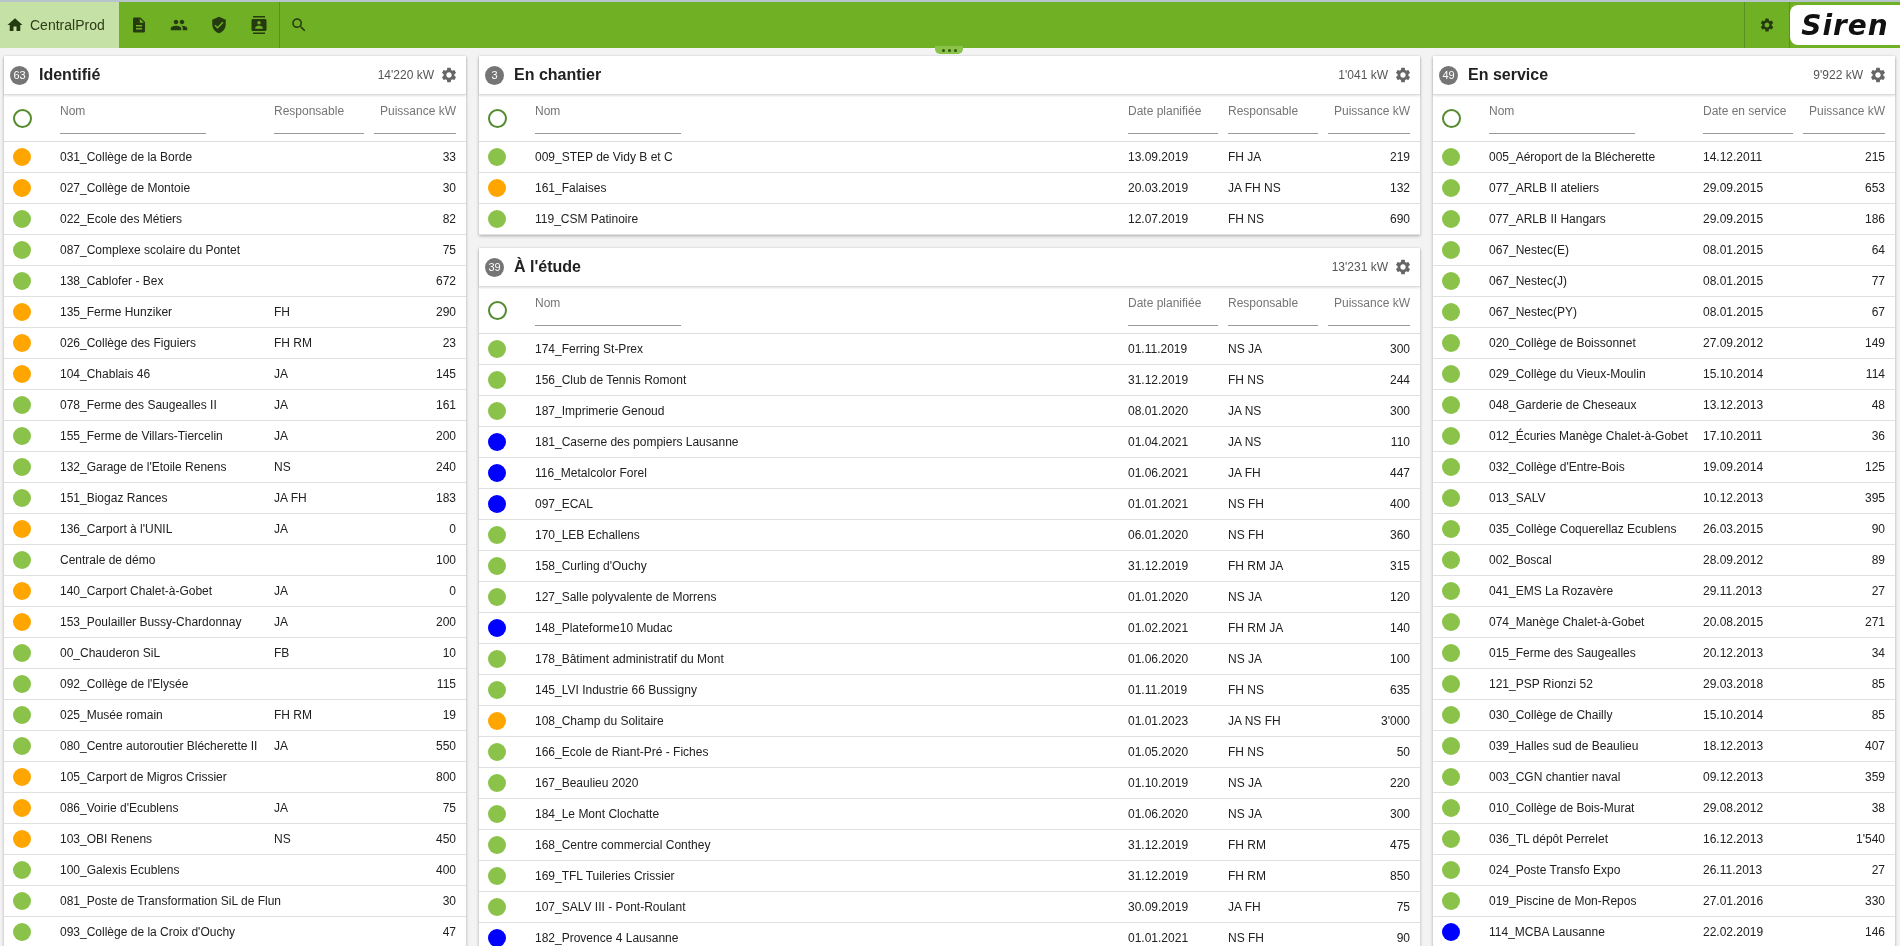  I want to click on count-badge: 3, so click(494, 75).